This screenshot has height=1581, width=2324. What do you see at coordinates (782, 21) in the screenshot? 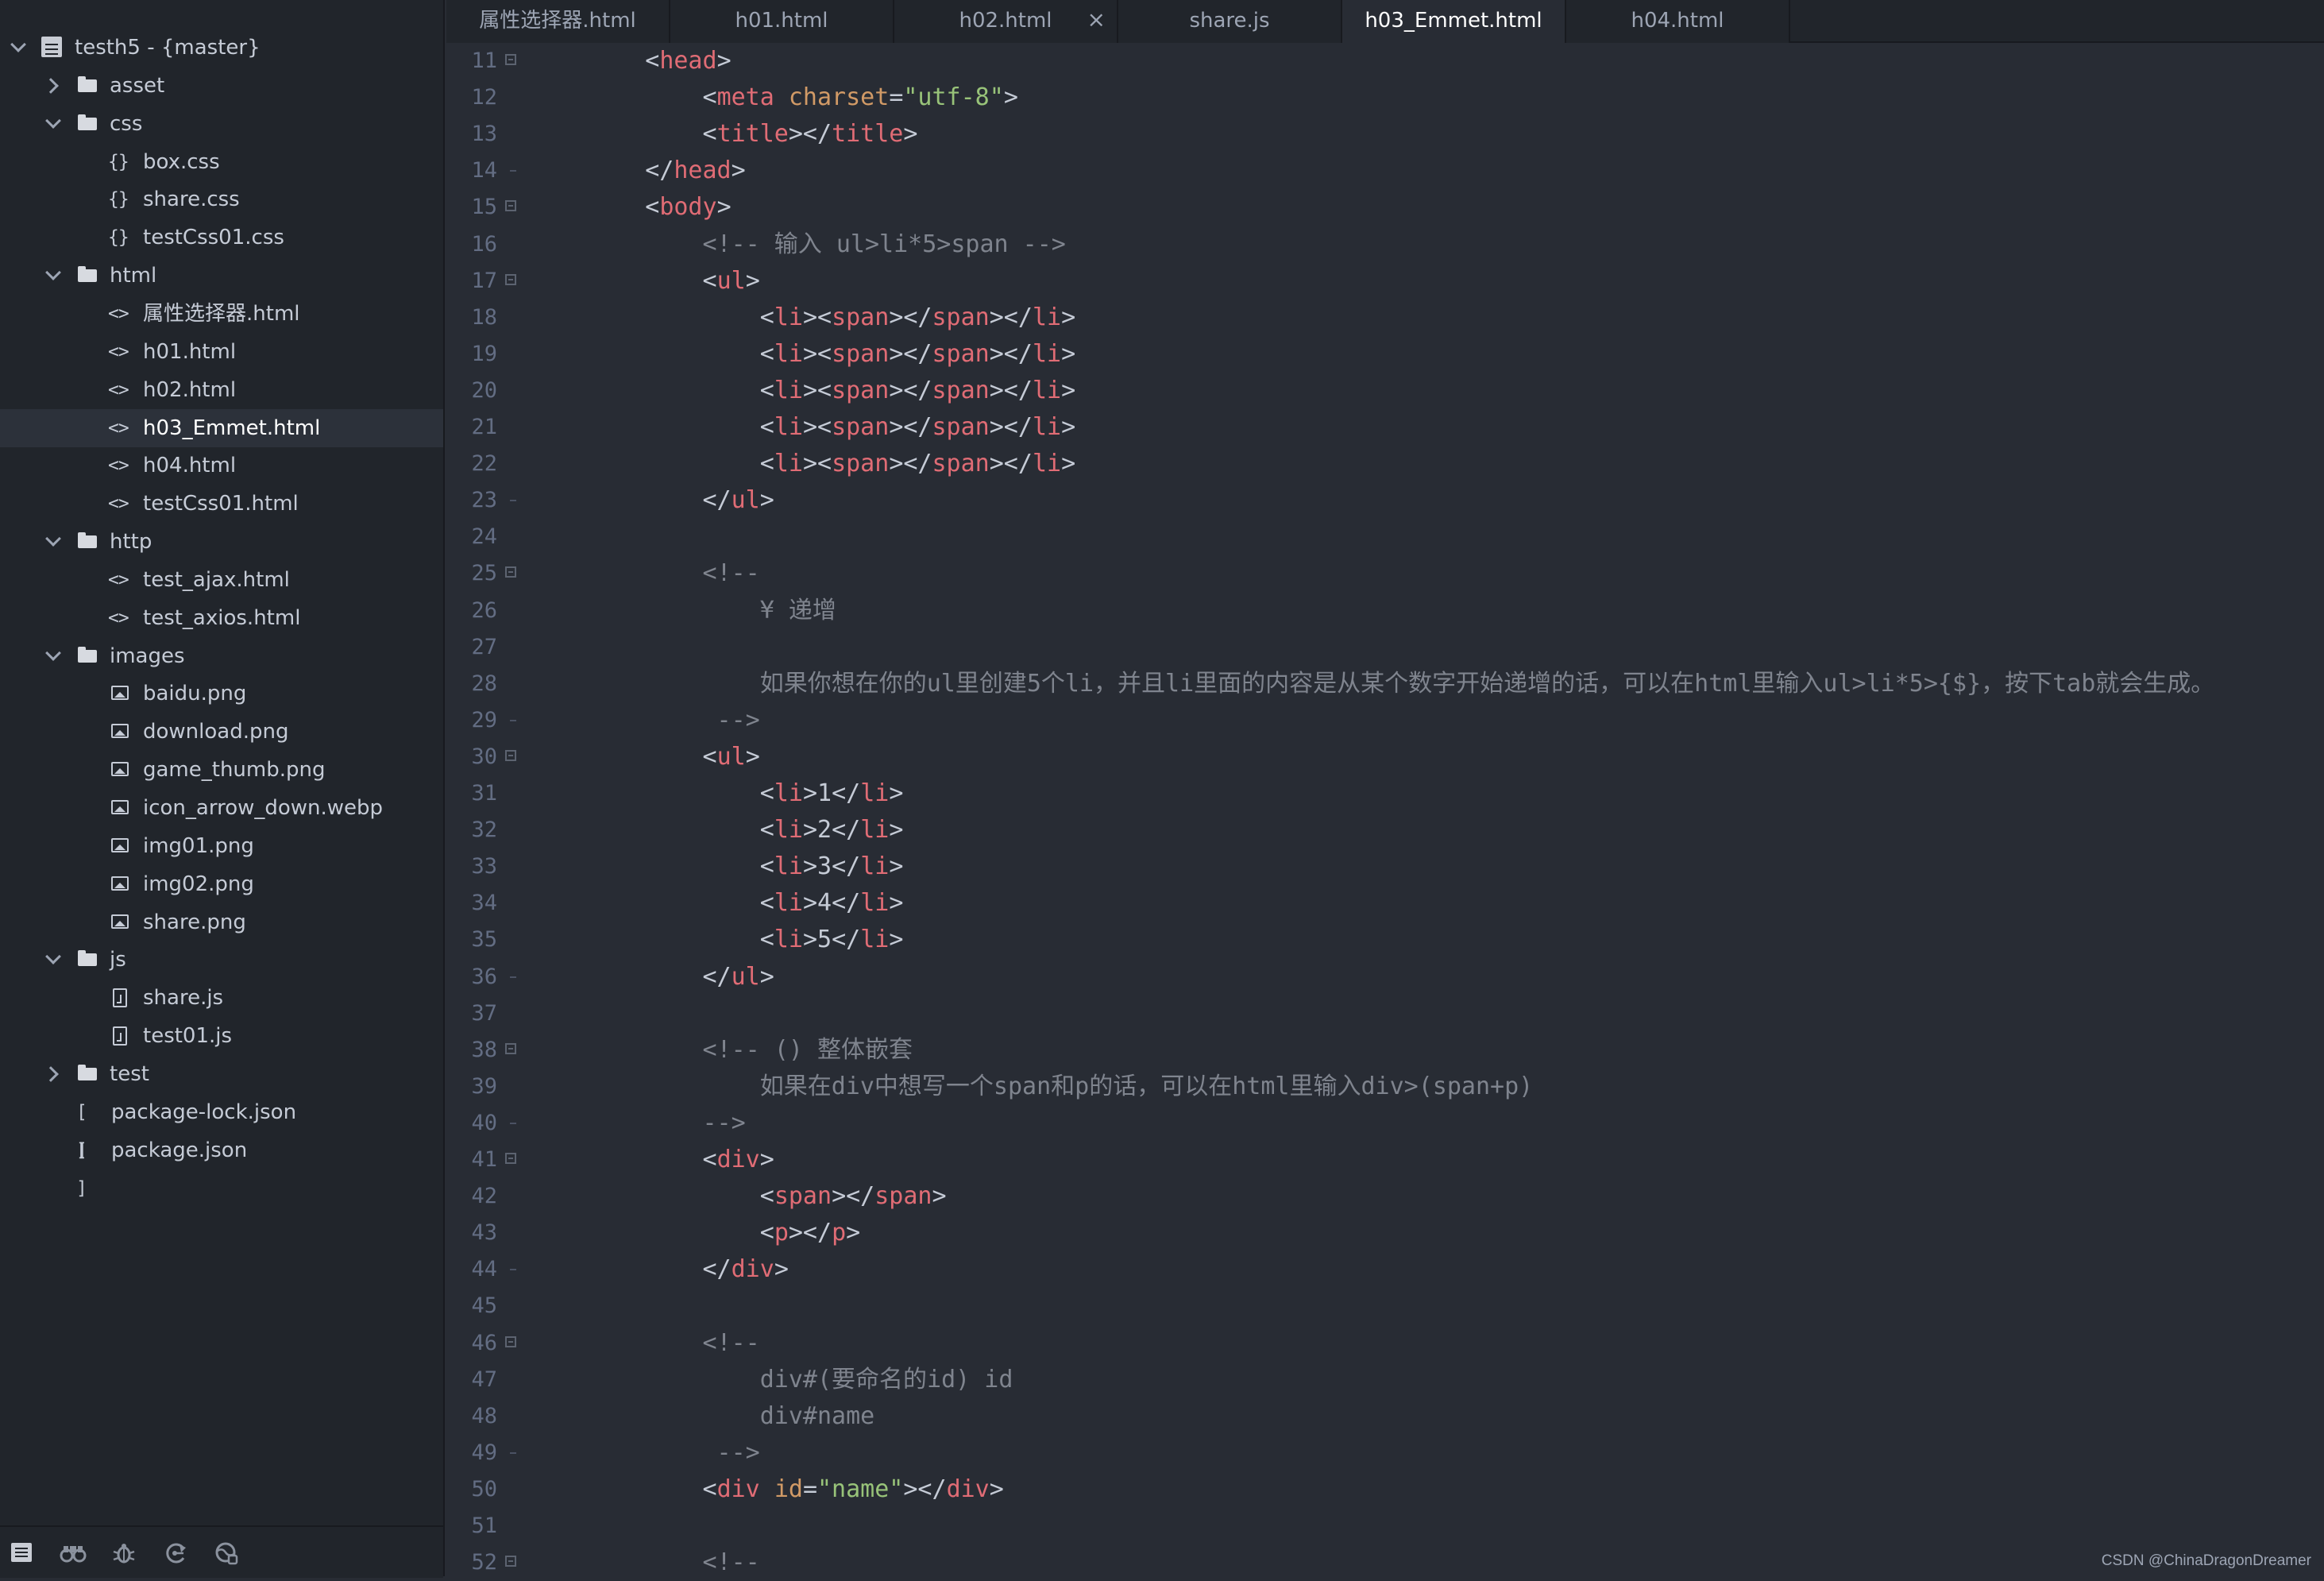
I see `tab-h01-html: h01.html` at bounding box center [782, 21].